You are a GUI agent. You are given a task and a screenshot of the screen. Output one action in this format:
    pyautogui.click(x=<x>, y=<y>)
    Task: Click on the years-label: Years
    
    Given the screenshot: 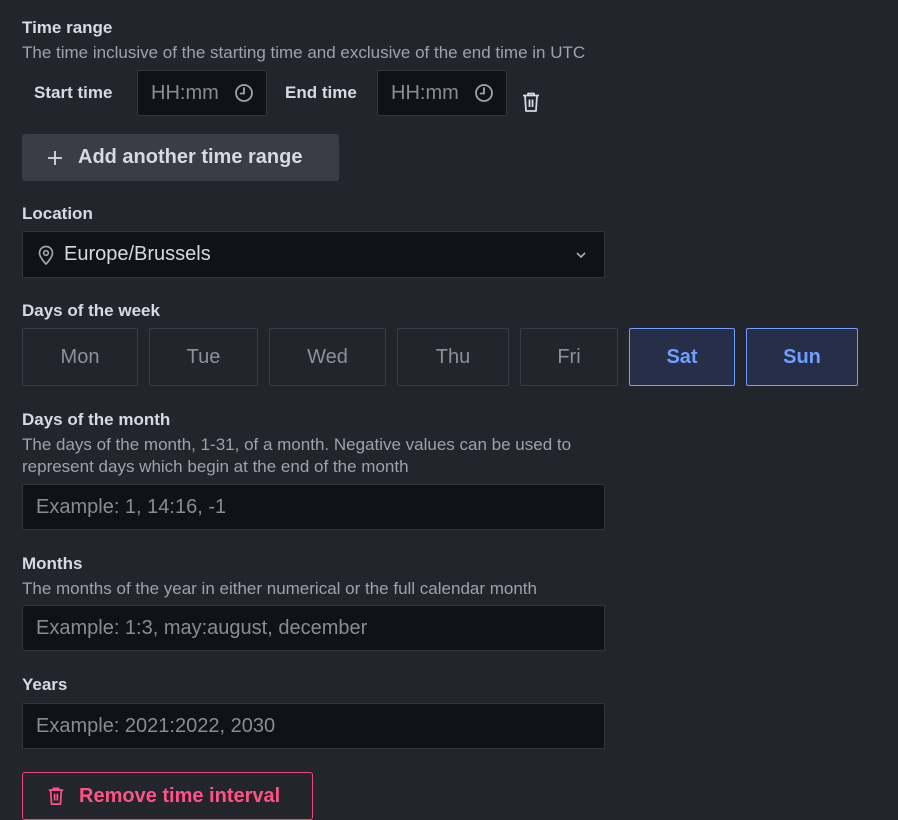 What is the action you would take?
    pyautogui.click(x=45, y=684)
    